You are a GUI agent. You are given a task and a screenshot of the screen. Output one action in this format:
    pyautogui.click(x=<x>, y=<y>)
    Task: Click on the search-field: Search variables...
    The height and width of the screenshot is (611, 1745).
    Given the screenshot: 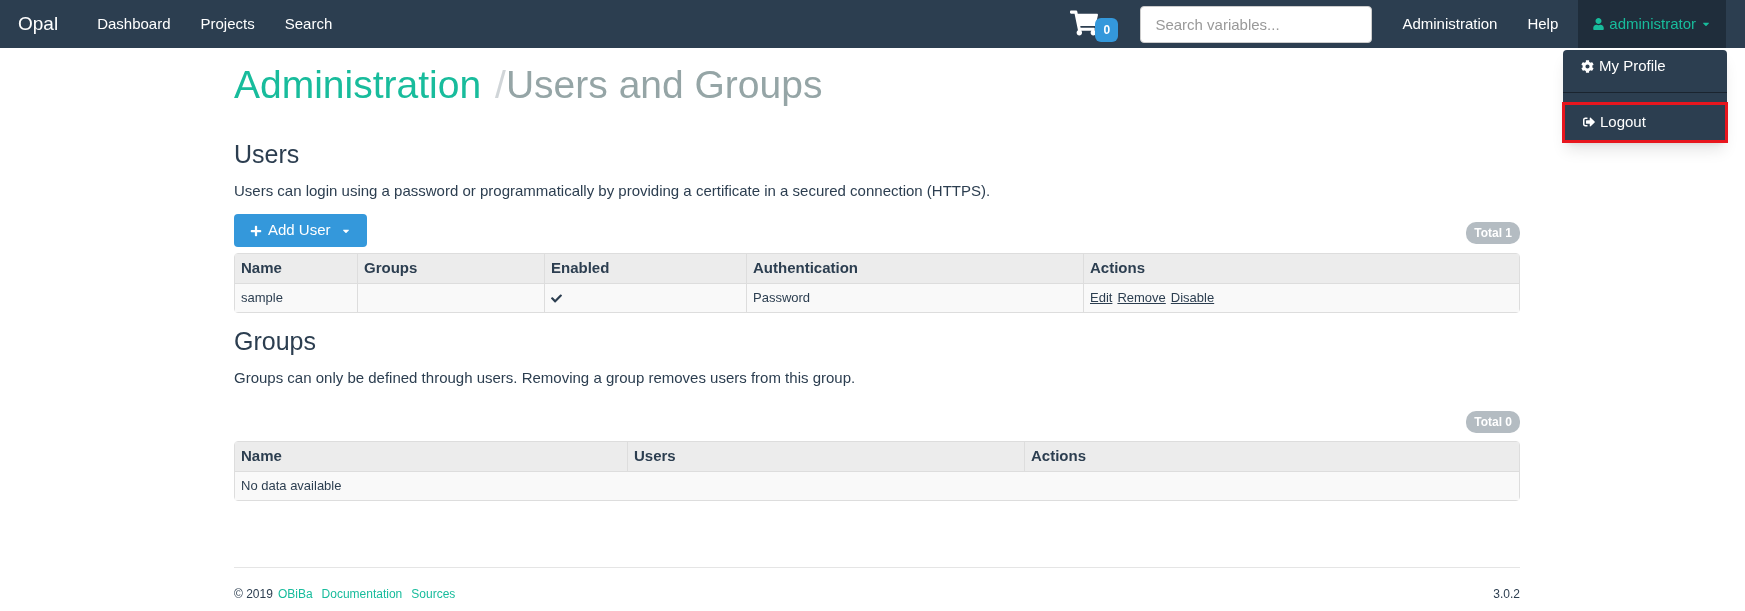 What is the action you would take?
    pyautogui.click(x=1256, y=24)
    